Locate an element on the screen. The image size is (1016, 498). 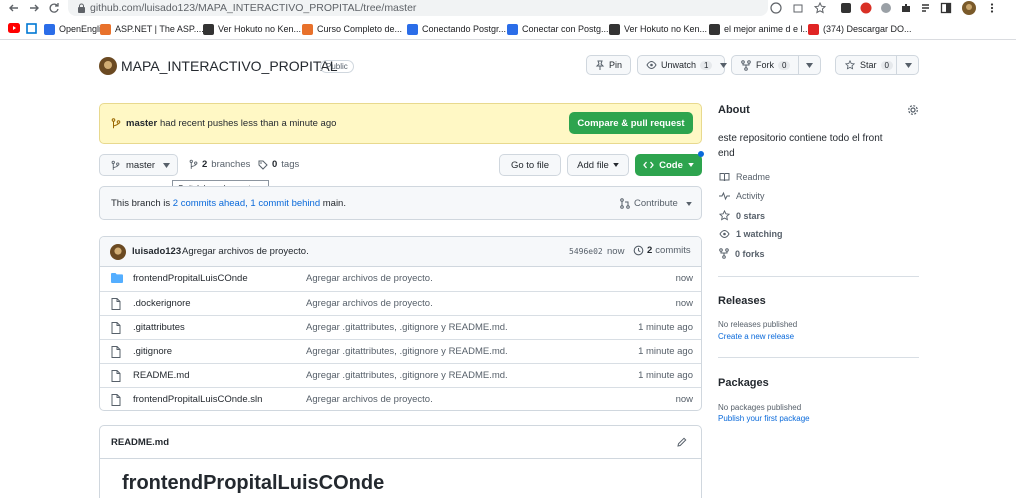
go-to-file-button: Go to file is located at coordinates (530, 165).